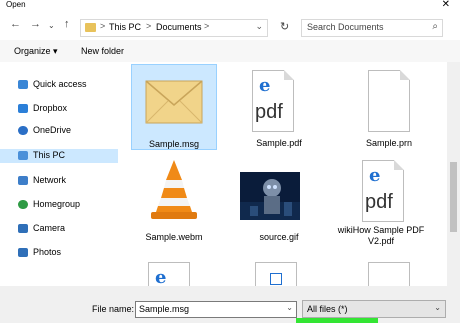 The image size is (460, 323). I want to click on organize-button: Organize ▾, so click(36, 51).